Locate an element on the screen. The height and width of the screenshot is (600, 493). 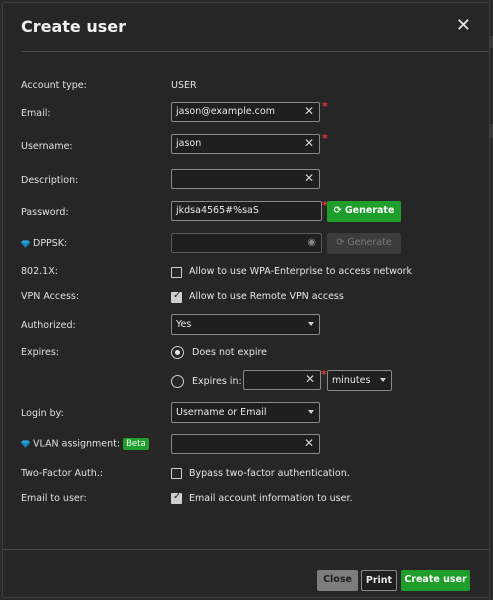
vpn-label: VPN Access: is located at coordinates (50, 296).